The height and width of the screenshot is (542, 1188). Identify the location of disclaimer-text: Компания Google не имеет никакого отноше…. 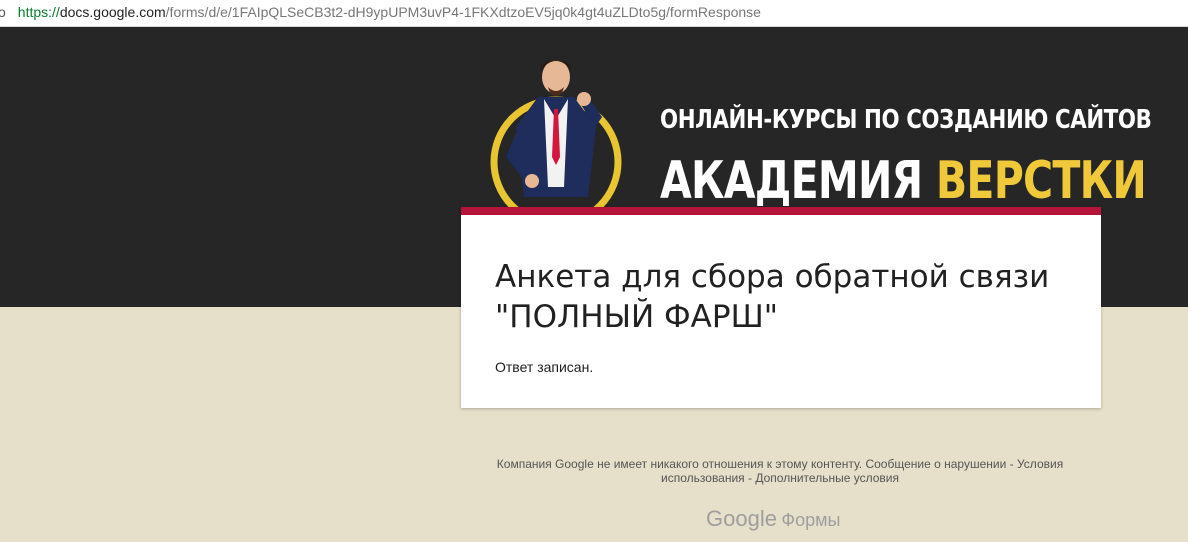
(679, 464).